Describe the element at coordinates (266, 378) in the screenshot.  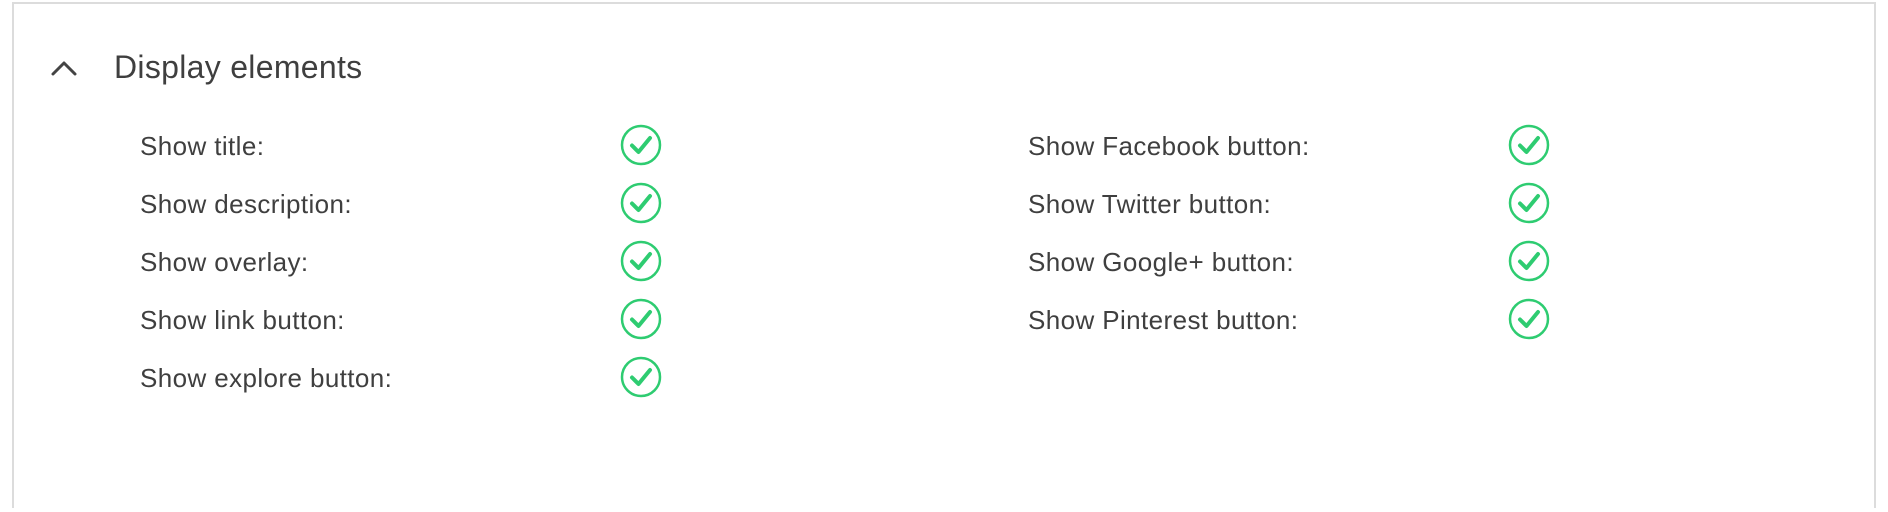
I see `option-label: Show explore button:` at that location.